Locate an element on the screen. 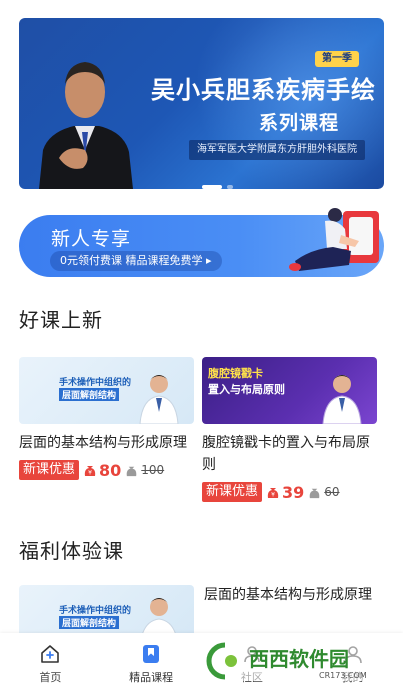 The height and width of the screenshot is (689, 403). newcomer-subtitle: 0元领付费课 精品课程免费学 ▸ is located at coordinates (136, 261).